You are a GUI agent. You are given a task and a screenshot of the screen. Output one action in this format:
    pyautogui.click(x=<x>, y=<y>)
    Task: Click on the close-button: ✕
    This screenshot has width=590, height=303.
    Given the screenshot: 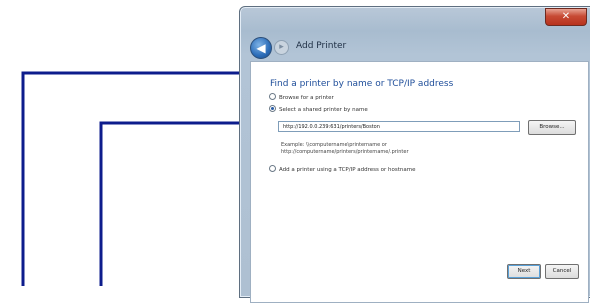 What is the action you would take?
    pyautogui.click(x=566, y=17)
    